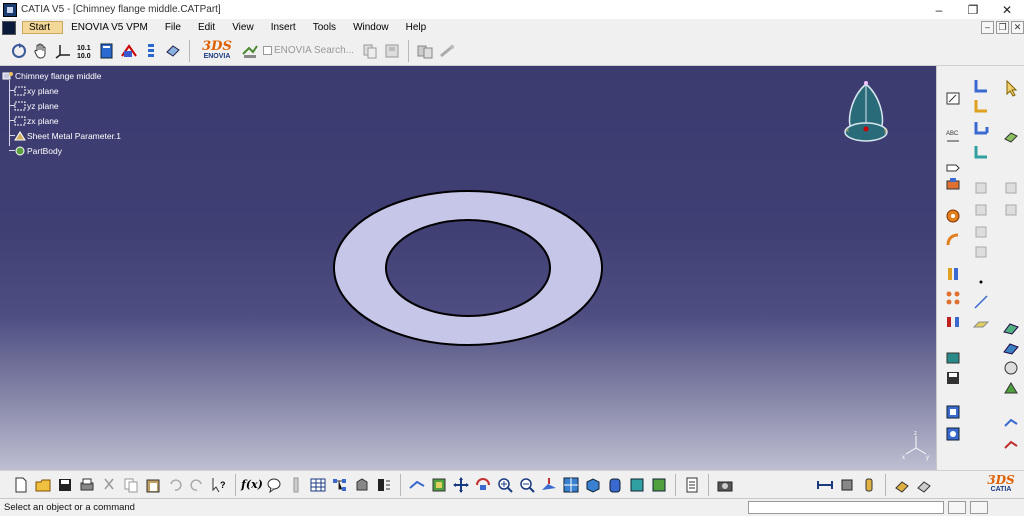 This screenshot has width=1024, height=516. Describe the element at coordinates (129, 51) in the screenshot. I see `hide-show-icon` at that location.